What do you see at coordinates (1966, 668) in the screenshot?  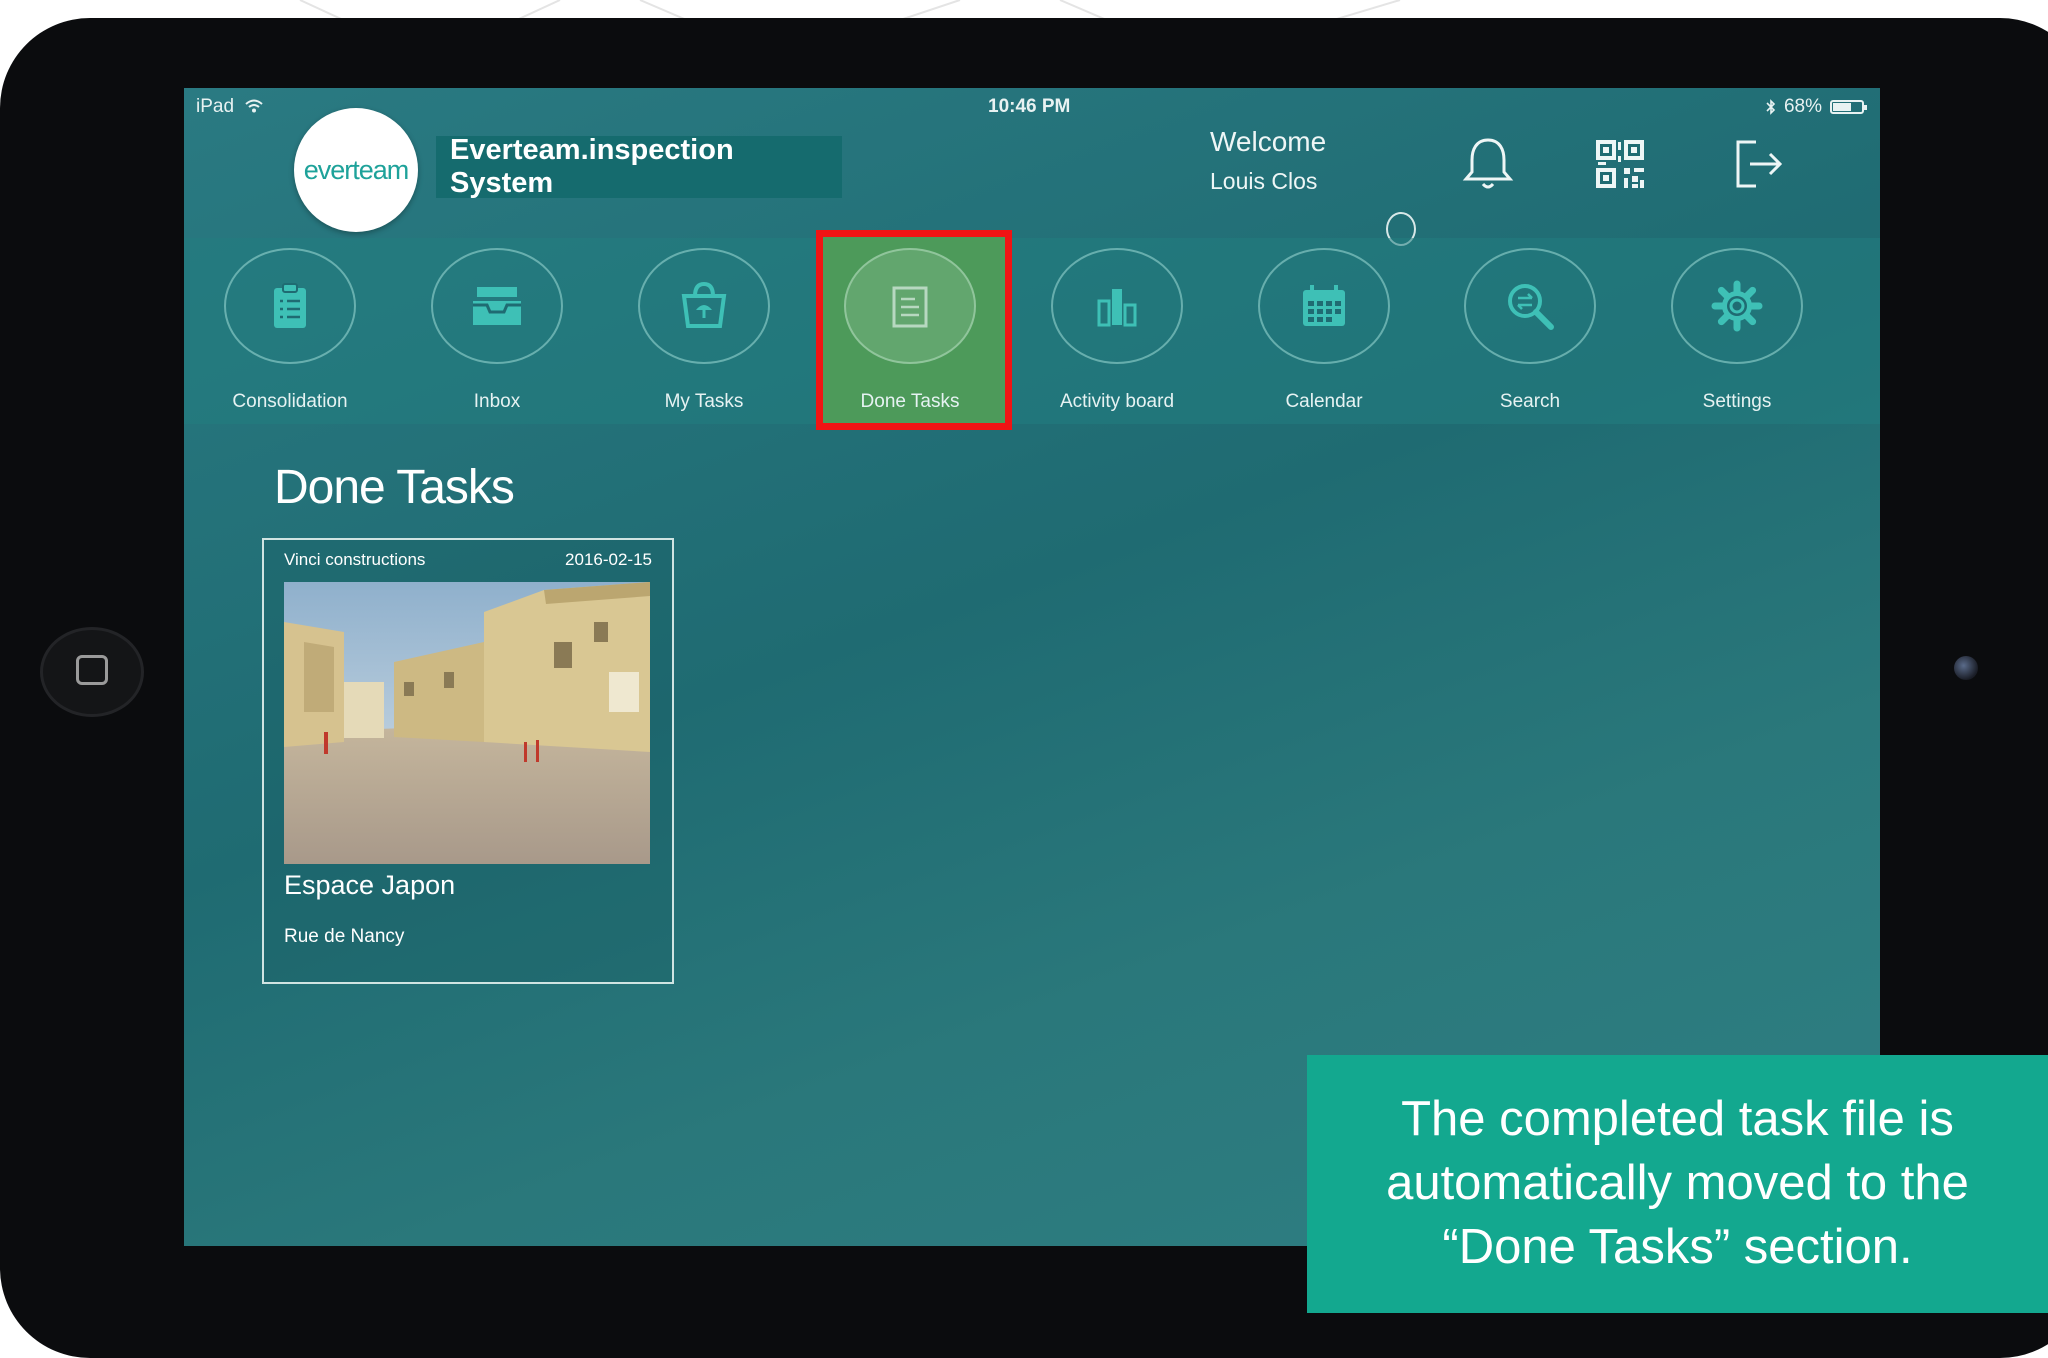 I see `camera-icon` at bounding box center [1966, 668].